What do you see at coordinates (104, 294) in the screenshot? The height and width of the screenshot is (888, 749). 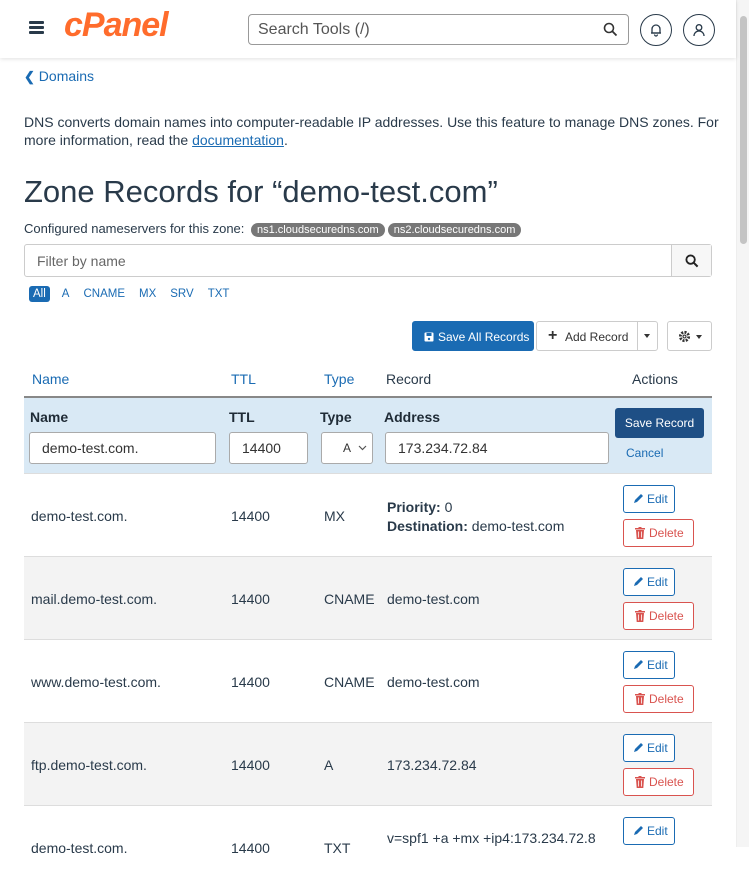 I see `filter-cname: CNAME` at bounding box center [104, 294].